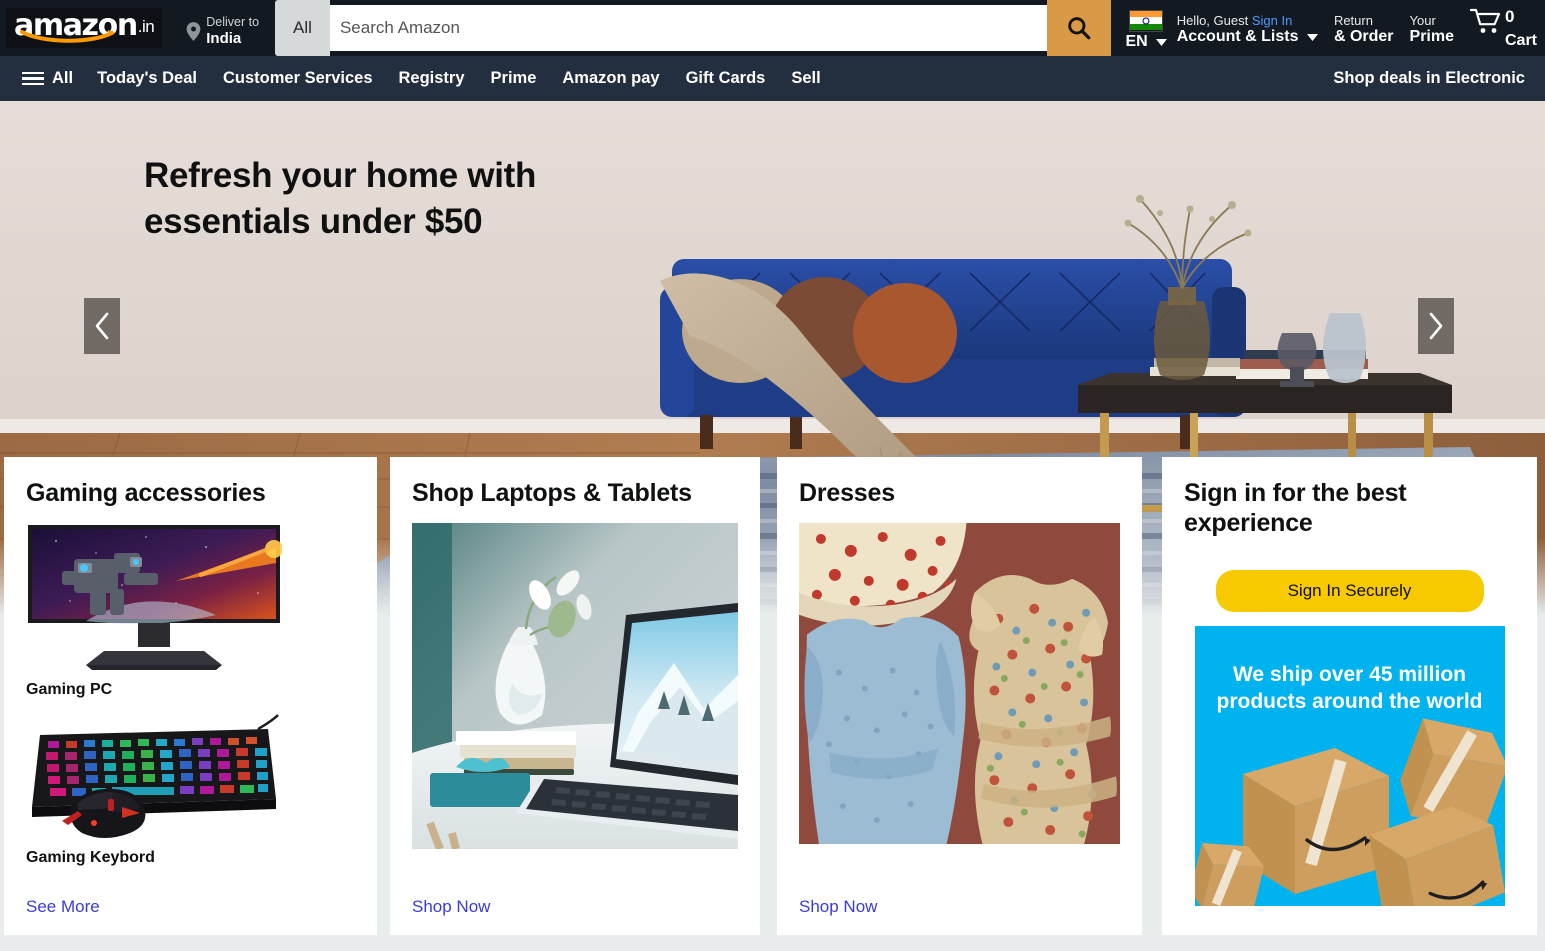  I want to click on gaming-keyboard-label: Gaming Keybord, so click(90, 857).